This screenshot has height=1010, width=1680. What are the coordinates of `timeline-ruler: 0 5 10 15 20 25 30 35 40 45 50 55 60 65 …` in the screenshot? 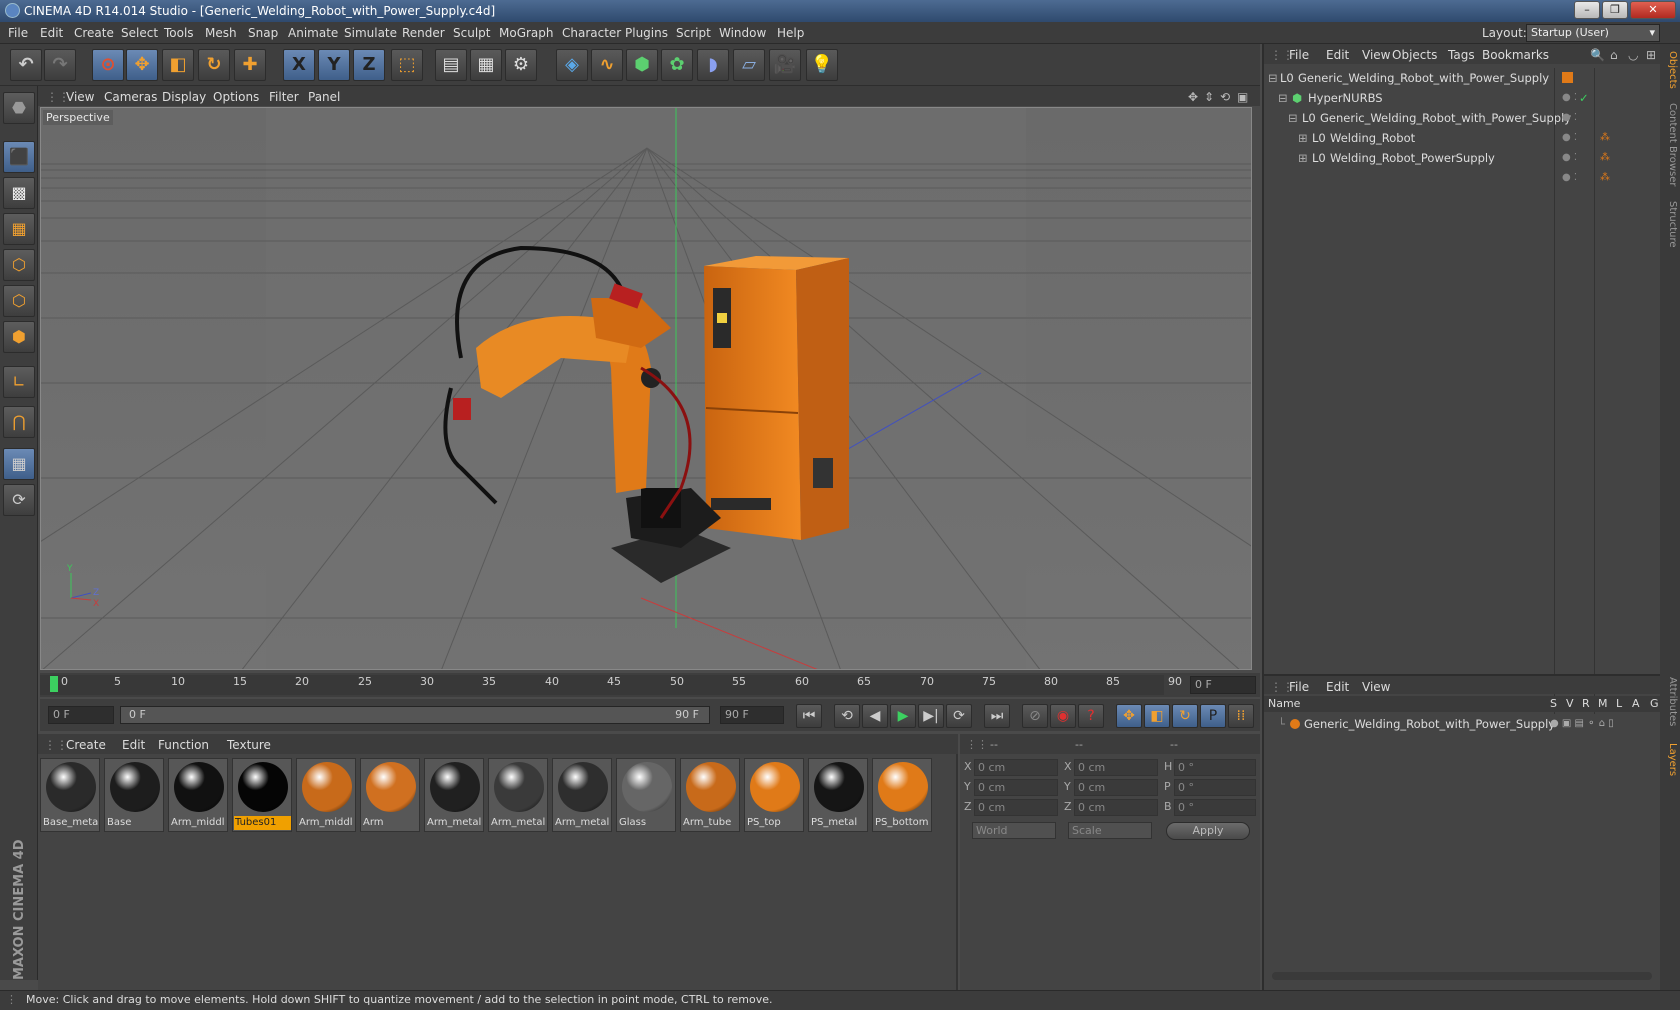 It's located at (650, 685).